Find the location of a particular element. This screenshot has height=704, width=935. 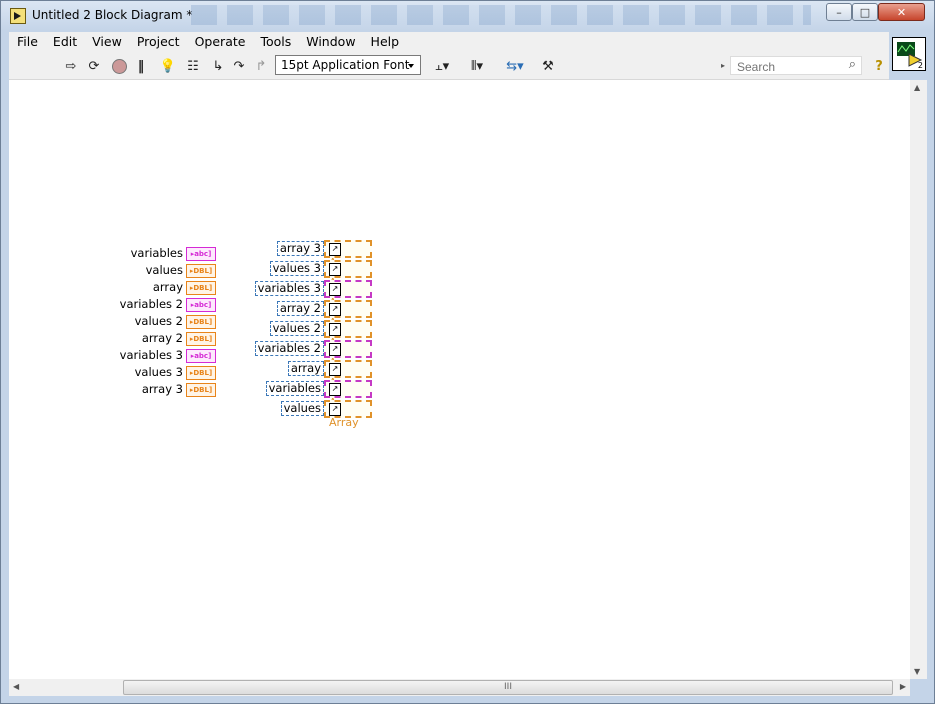

property-node-label: array is located at coordinates (305, 368).